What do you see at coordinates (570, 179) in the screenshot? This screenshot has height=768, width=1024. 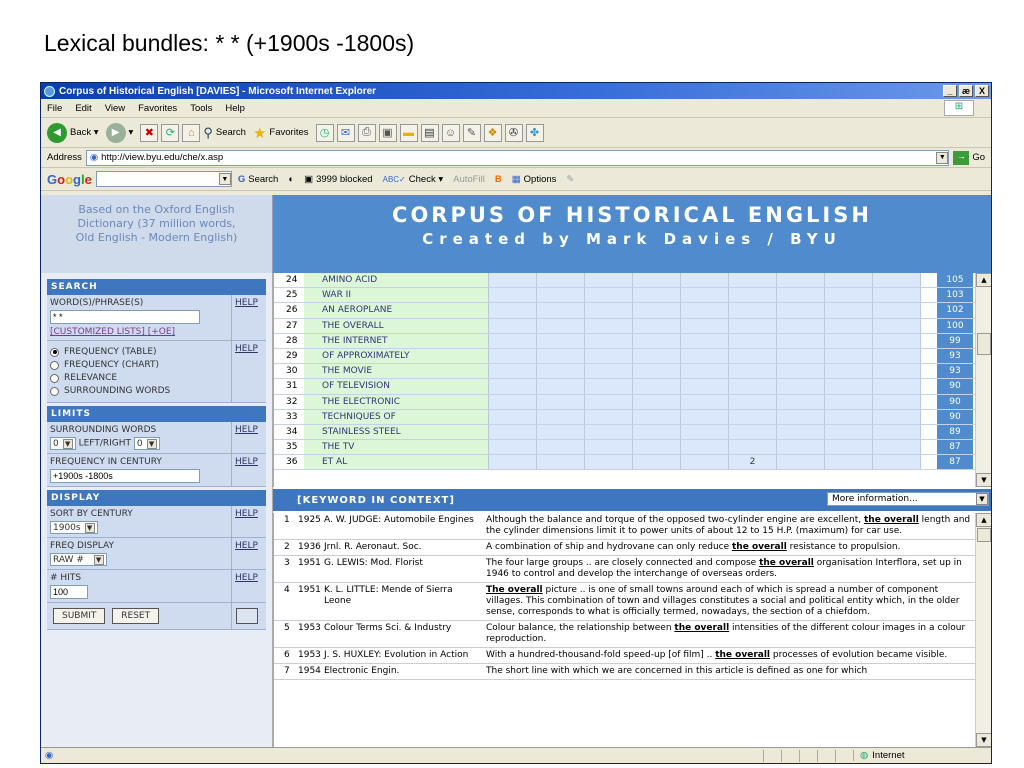 I see `highlighter-icon: ✎` at bounding box center [570, 179].